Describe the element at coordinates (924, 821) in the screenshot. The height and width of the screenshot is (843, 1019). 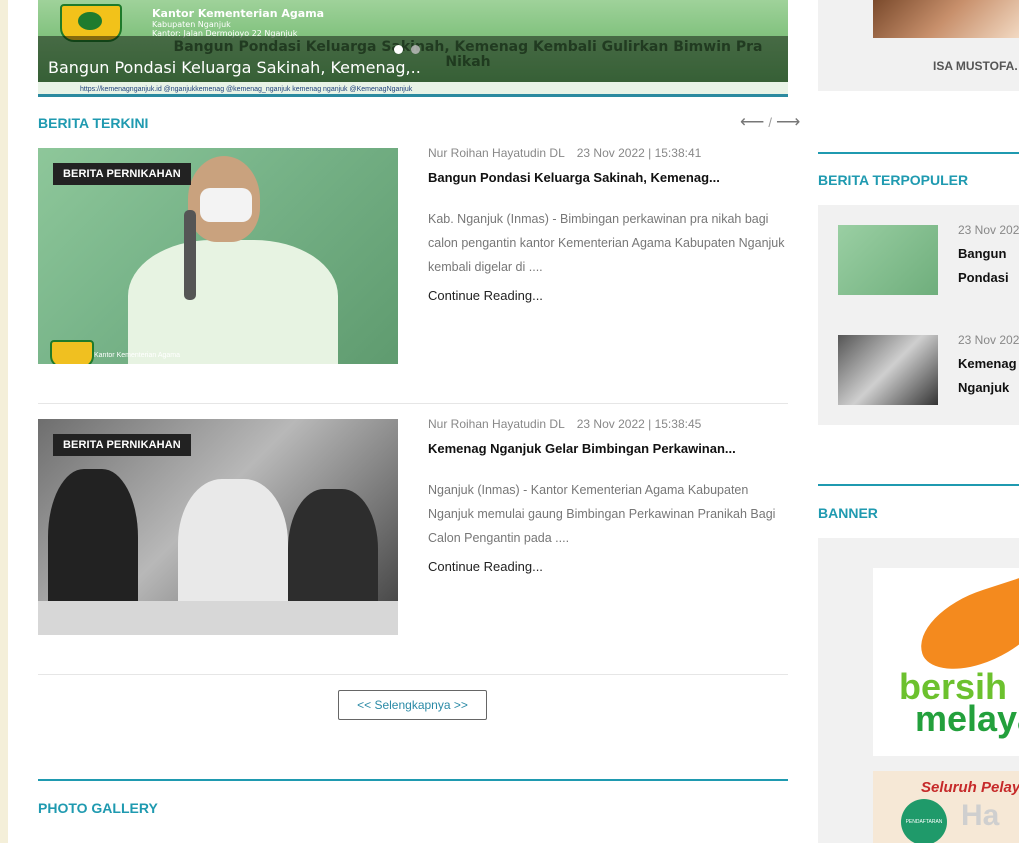
I see `banner-circle-badge: PENDAFTARAN` at that location.